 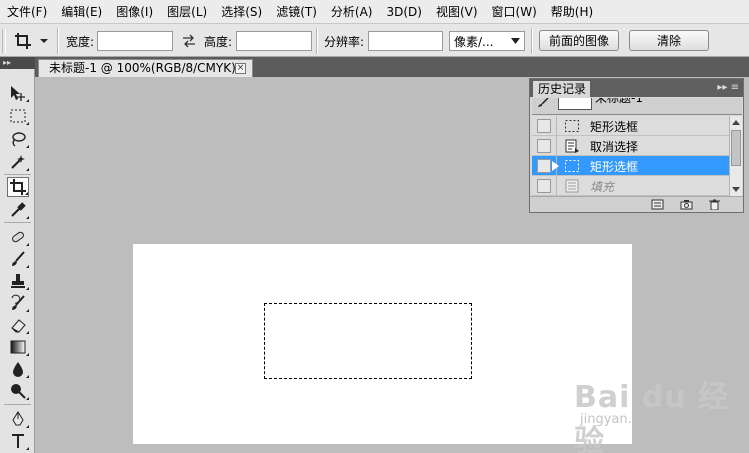 I want to click on close-icon: ×, so click(x=240, y=68).